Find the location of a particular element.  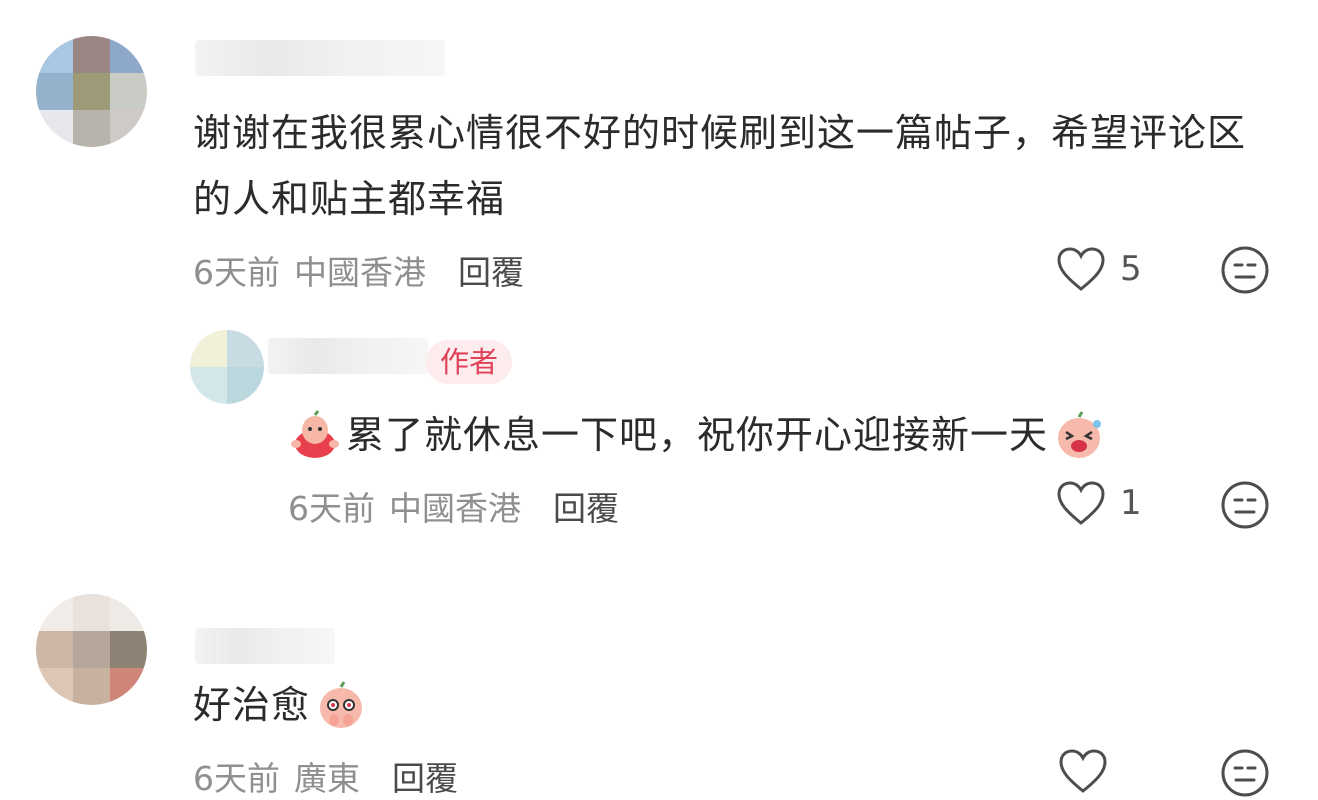

comment-text-row: 好治愈 is located at coordinates (280, 705).